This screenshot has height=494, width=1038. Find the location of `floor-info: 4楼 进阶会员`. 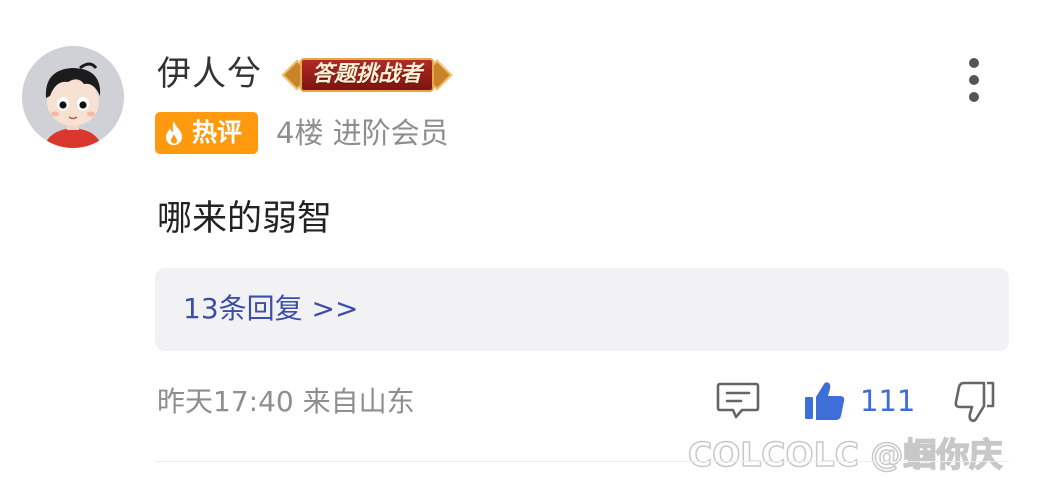

floor-info: 4楼 进阶会员 is located at coordinates (362, 133).